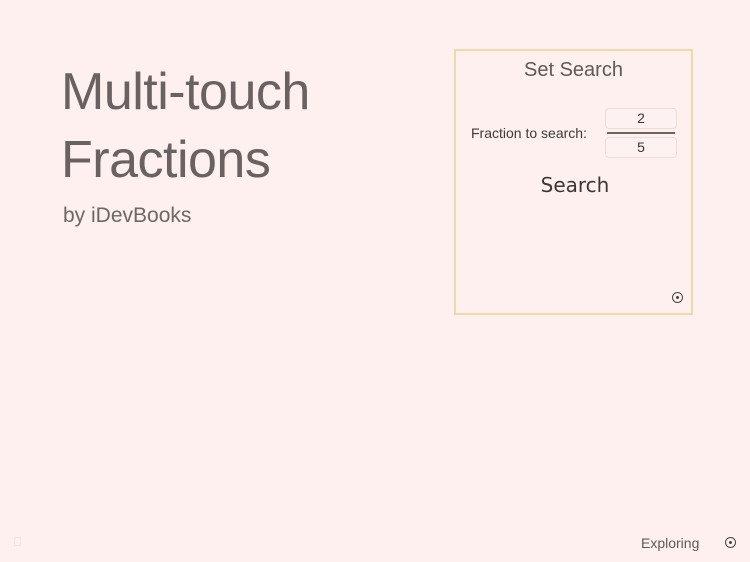 This screenshot has width=750, height=562. Describe the element at coordinates (575, 185) in the screenshot. I see `search-button: Search` at that location.